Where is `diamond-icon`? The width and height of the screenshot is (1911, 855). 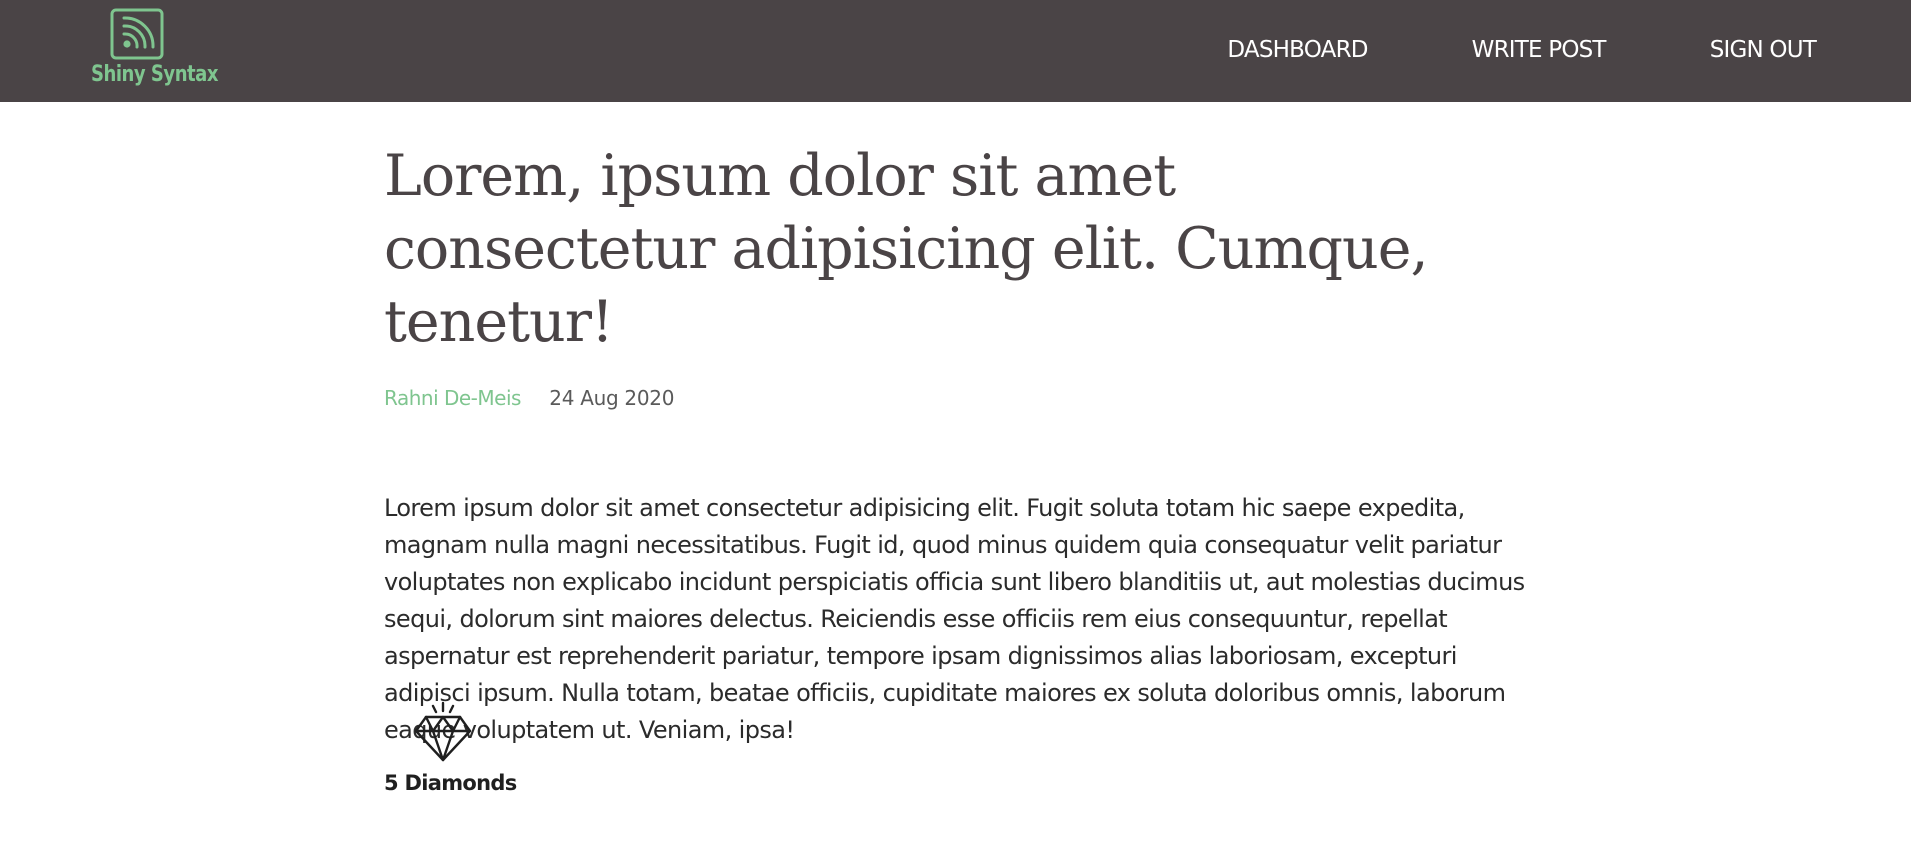
diamond-icon is located at coordinates (443, 732).